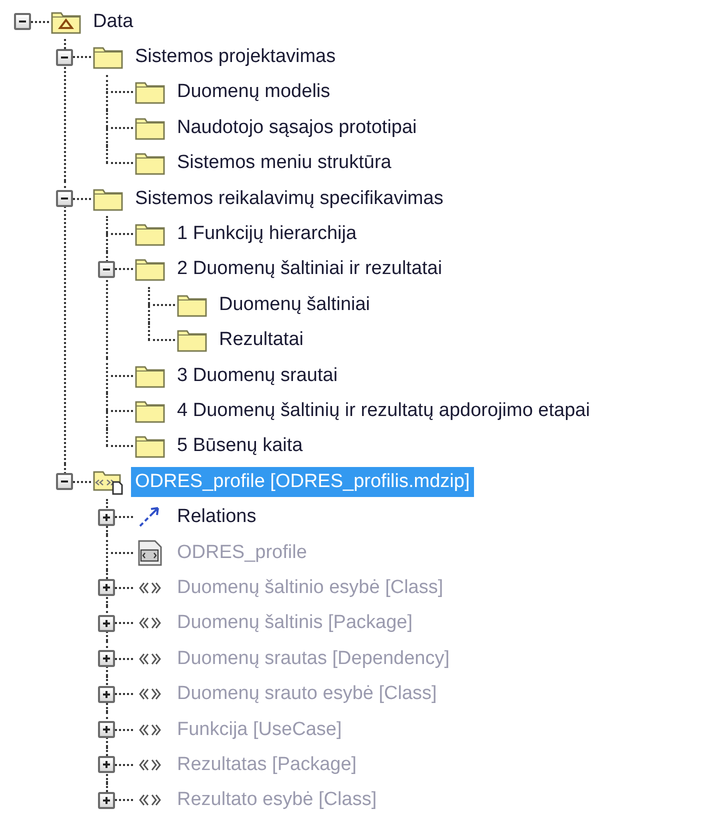 The width and height of the screenshot is (713, 837). I want to click on tree-item: Sistemos projektavimas, so click(235, 57).